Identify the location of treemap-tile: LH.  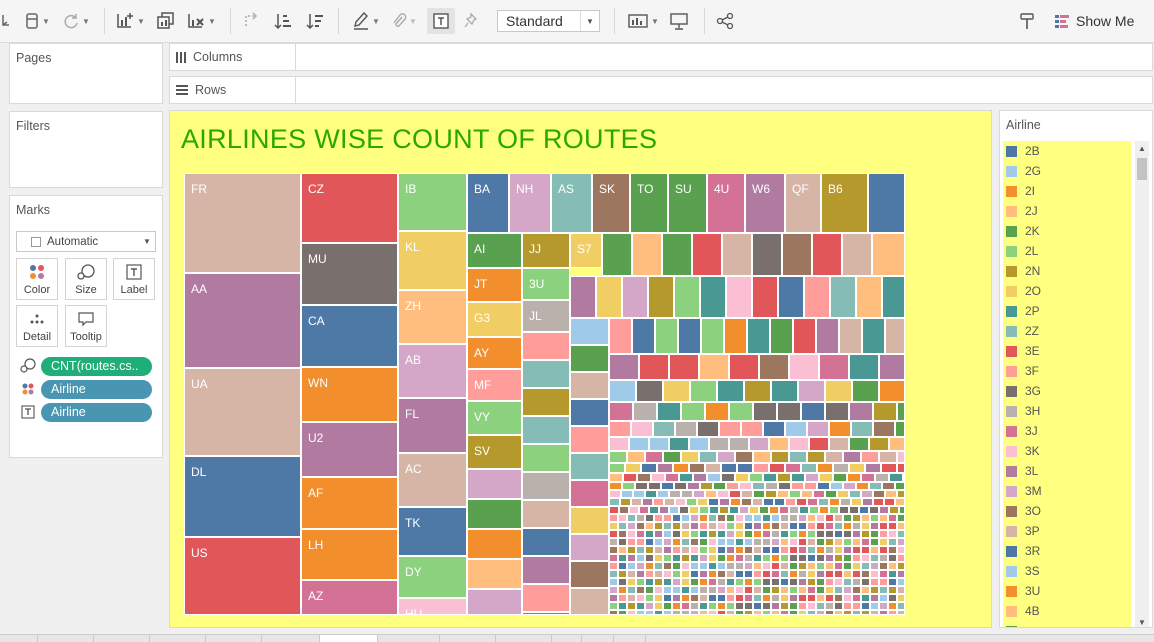
(349, 554).